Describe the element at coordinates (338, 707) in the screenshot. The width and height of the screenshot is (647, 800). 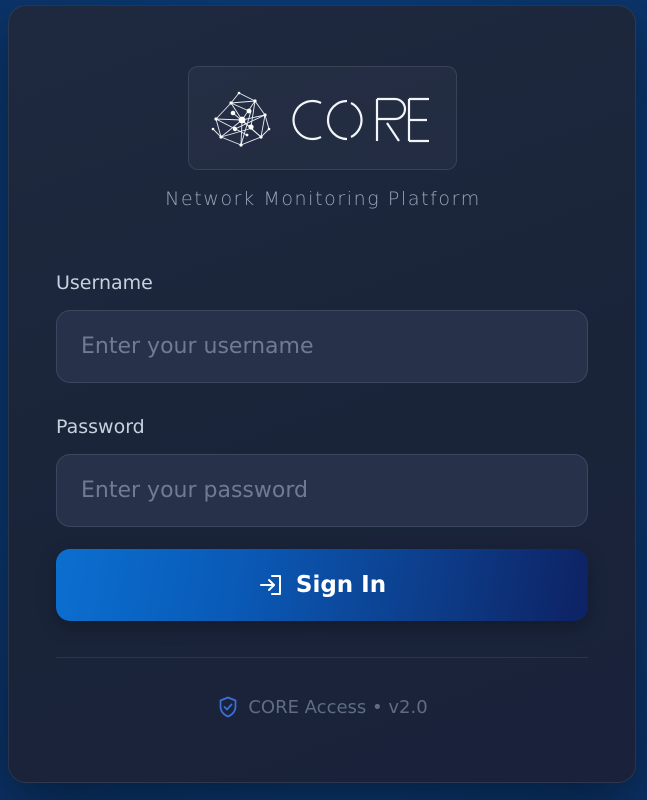
I see `footer-text: CORE Access • v2.0` at that location.